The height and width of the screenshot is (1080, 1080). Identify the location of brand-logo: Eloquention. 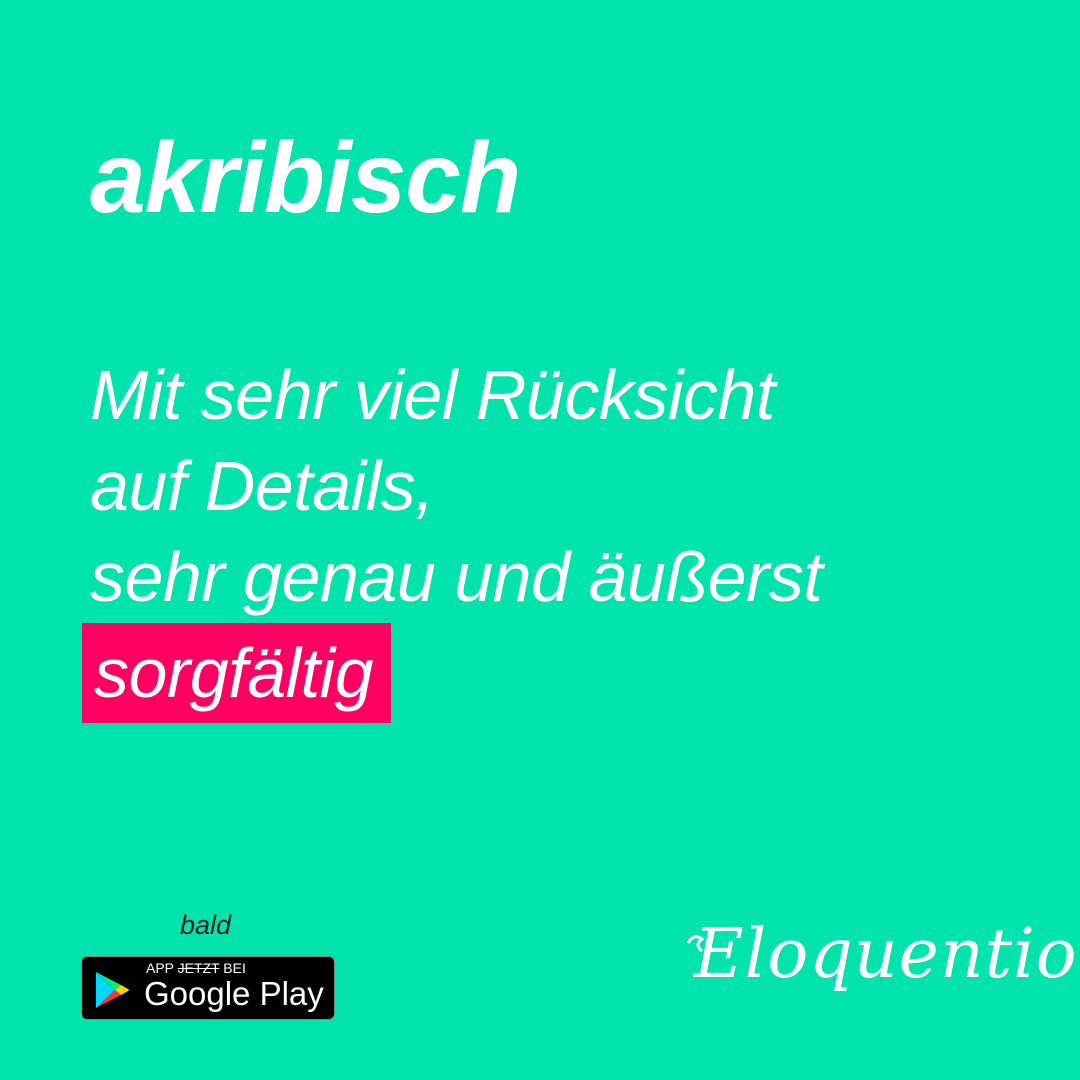
(882, 985).